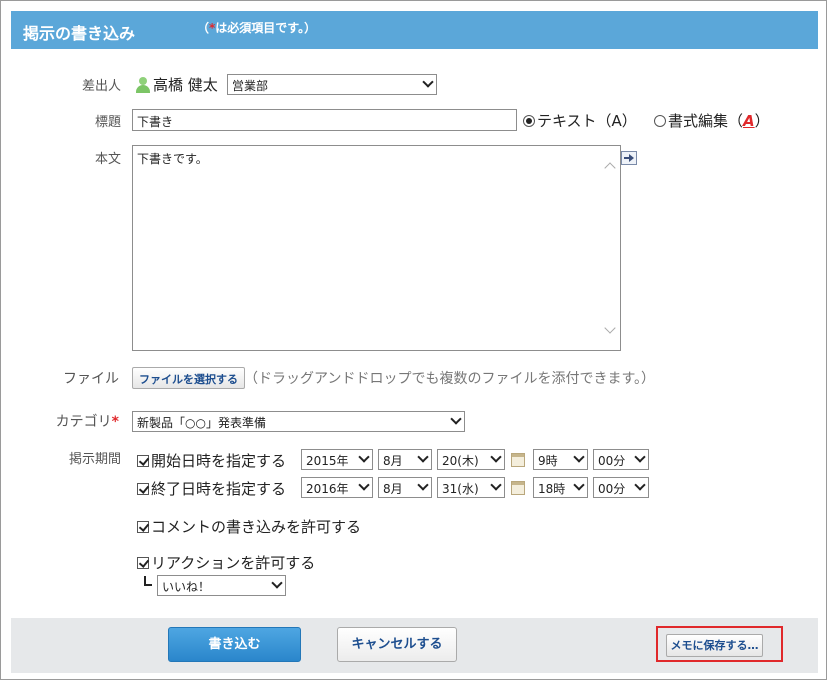 The height and width of the screenshot is (680, 827). I want to click on subject-input: 下書き, so click(324, 120).